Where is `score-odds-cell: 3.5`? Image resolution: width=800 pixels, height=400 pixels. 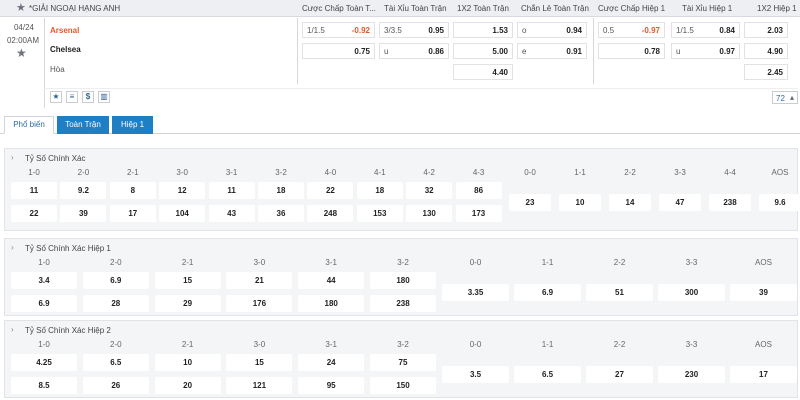
score-odds-cell: 3.5 is located at coordinates (475, 374).